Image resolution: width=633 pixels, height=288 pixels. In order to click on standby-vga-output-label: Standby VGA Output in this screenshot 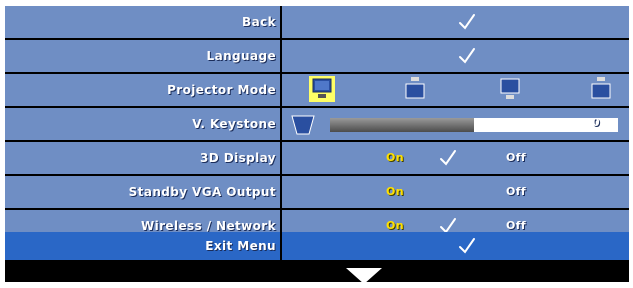, I will do `click(142, 192)`.